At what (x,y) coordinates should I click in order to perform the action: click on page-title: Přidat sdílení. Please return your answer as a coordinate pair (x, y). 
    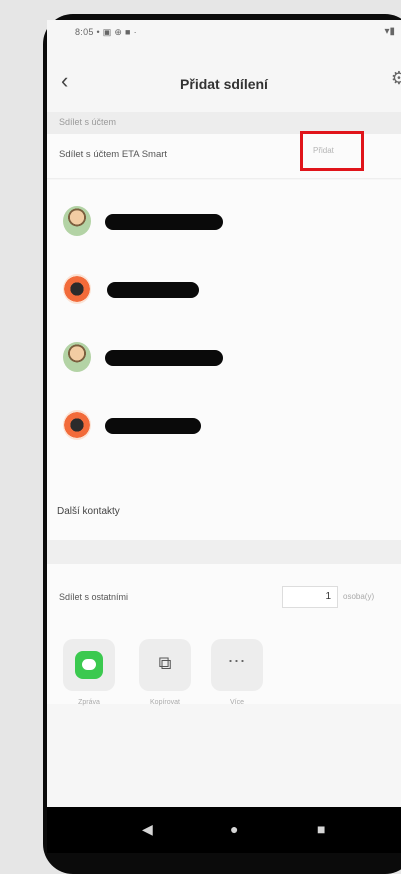
    Looking at the image, I should click on (224, 84).